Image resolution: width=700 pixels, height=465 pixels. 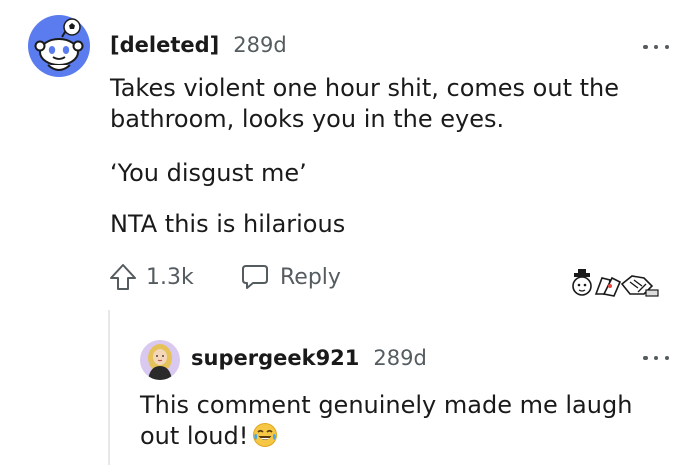 I want to click on reply-avatar, so click(x=160, y=360).